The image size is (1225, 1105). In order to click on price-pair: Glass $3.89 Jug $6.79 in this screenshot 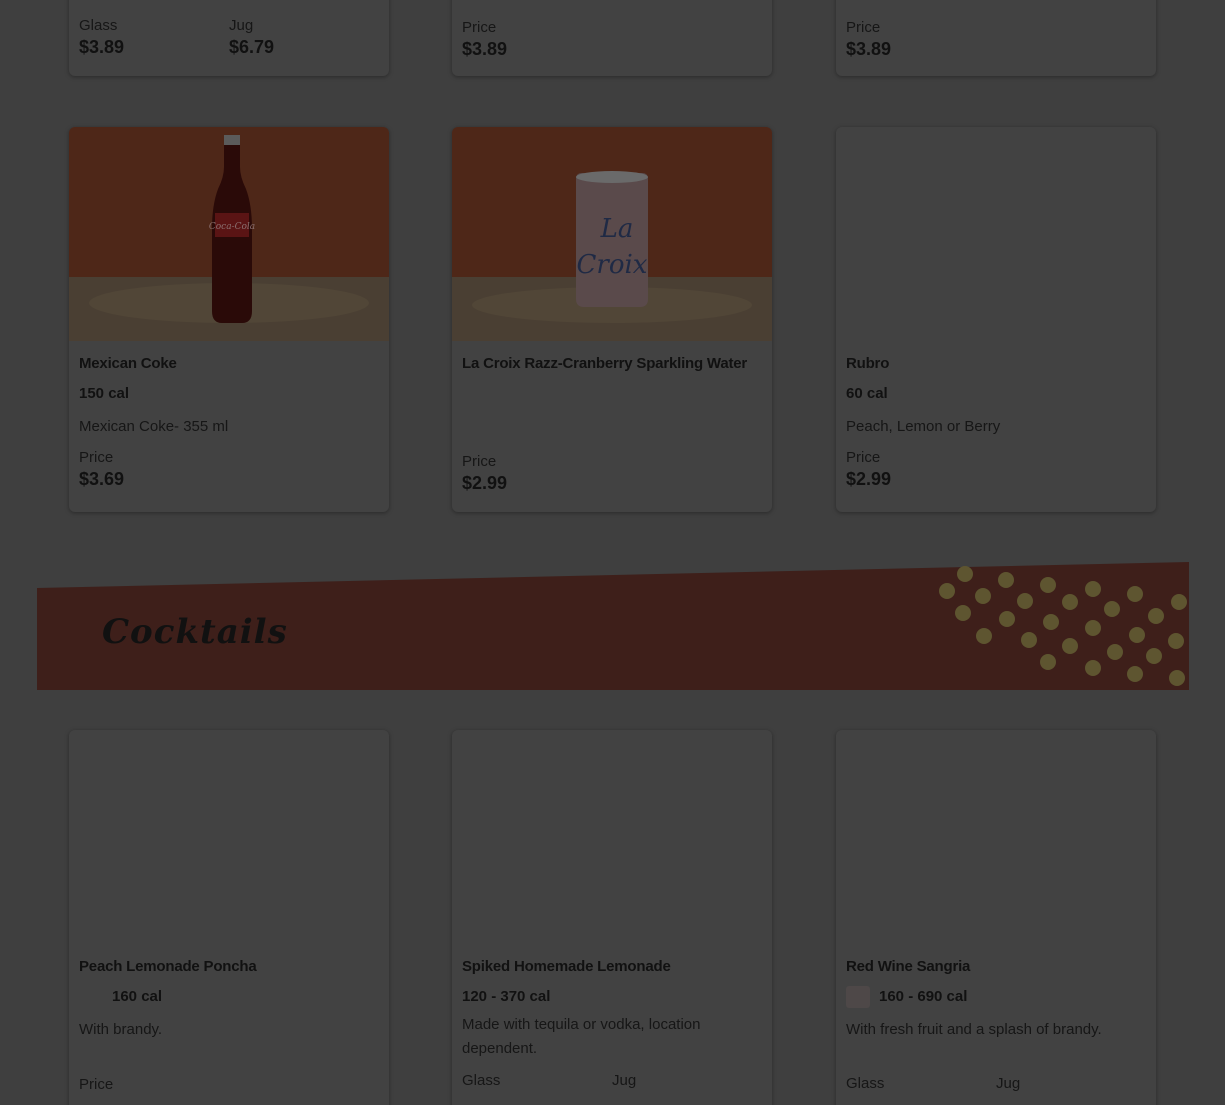, I will do `click(229, 37)`.